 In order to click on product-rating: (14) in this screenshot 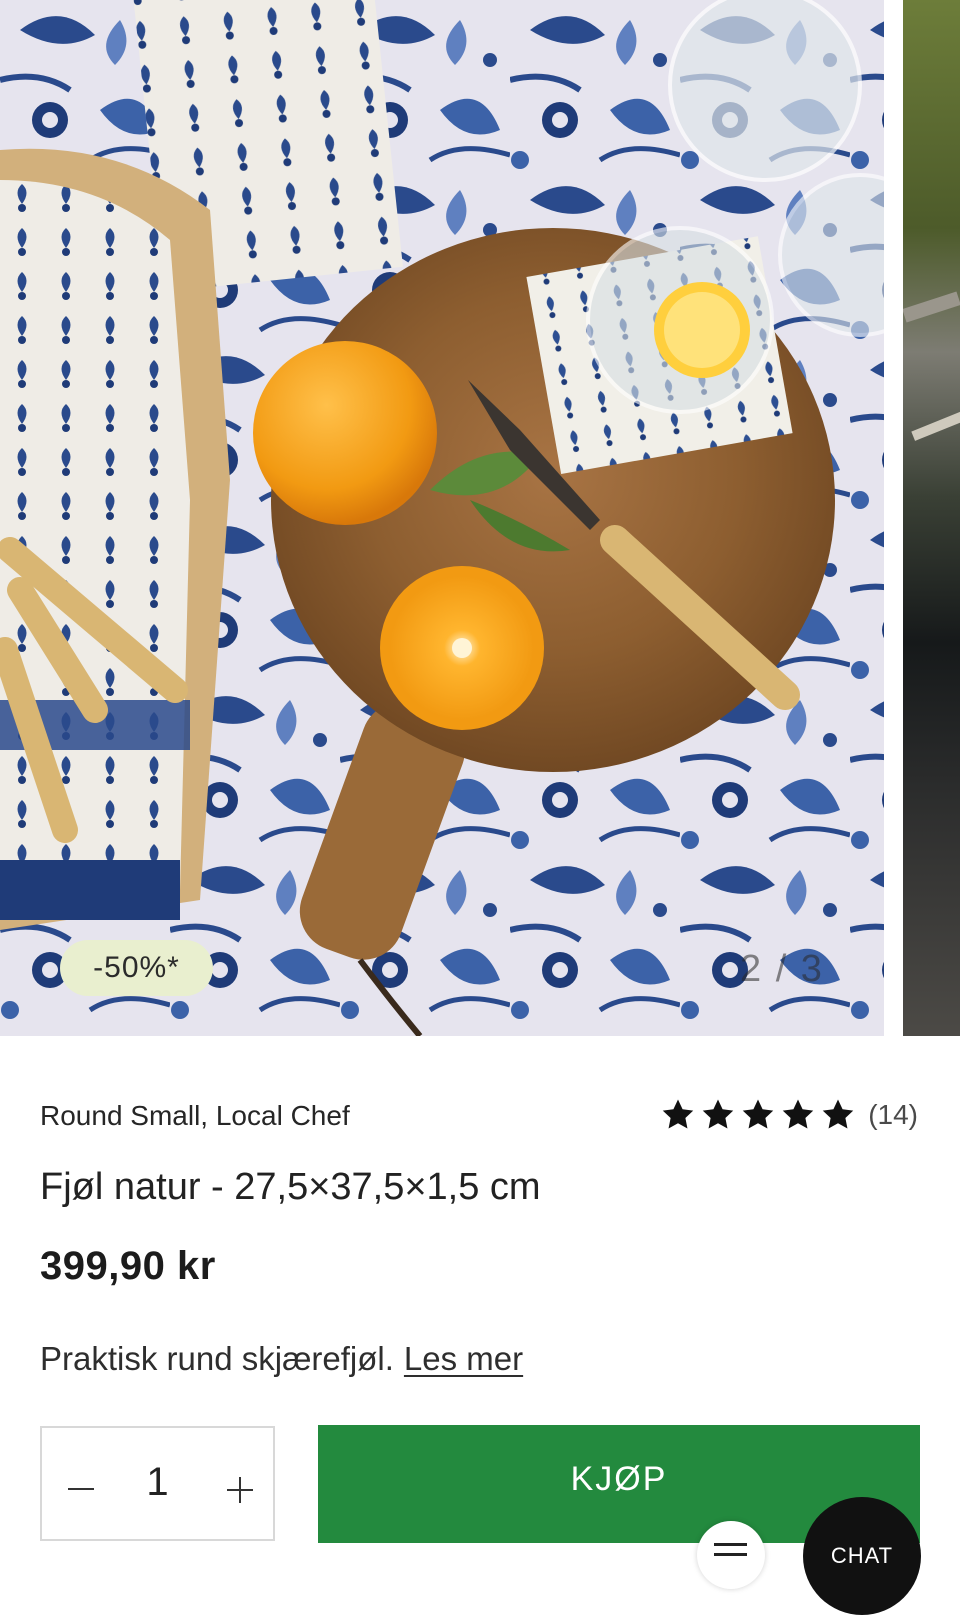, I will do `click(789, 1115)`.